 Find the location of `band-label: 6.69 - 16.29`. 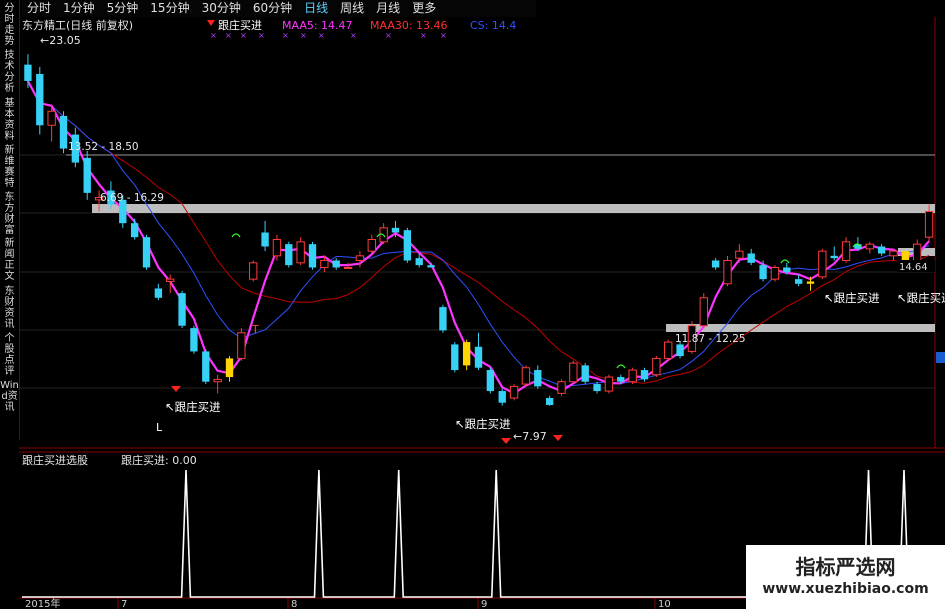

band-label: 6.69 - 16.29 is located at coordinates (132, 198).